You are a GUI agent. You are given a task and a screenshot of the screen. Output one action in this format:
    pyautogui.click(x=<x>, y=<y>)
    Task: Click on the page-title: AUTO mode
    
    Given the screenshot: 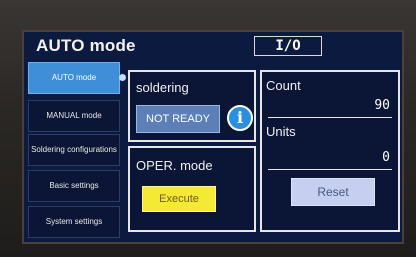 What is the action you would take?
    pyautogui.click(x=86, y=45)
    